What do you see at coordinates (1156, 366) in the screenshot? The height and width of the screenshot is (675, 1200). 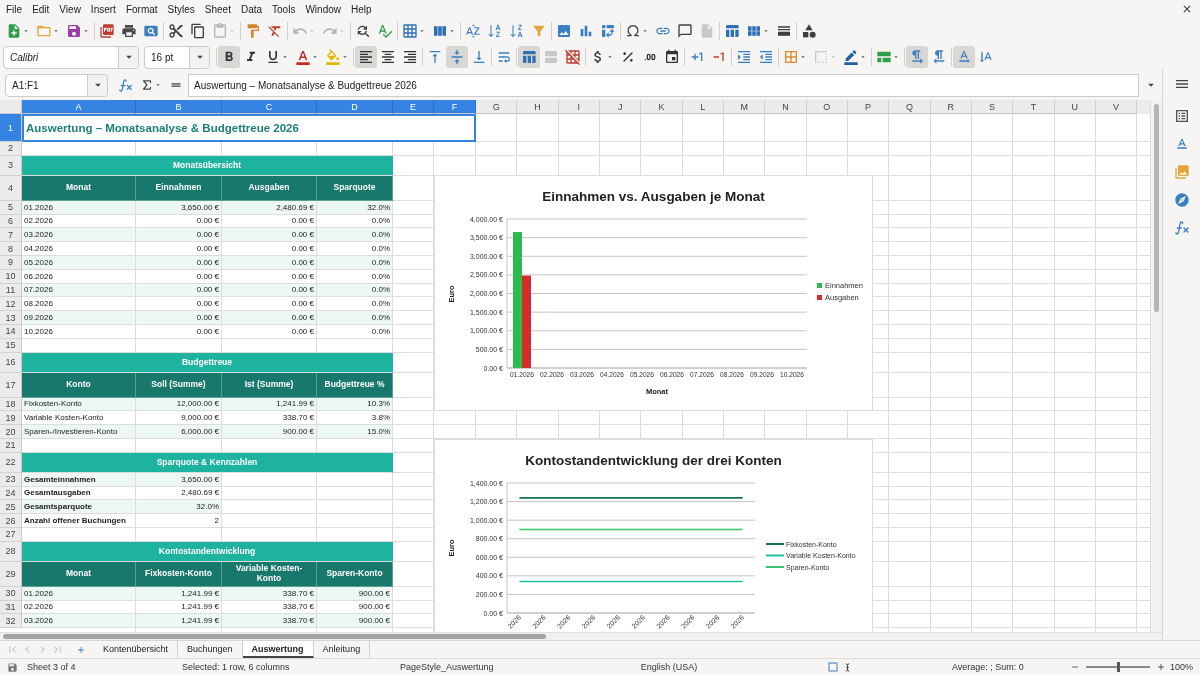 I see `vertical-scrollbar` at bounding box center [1156, 366].